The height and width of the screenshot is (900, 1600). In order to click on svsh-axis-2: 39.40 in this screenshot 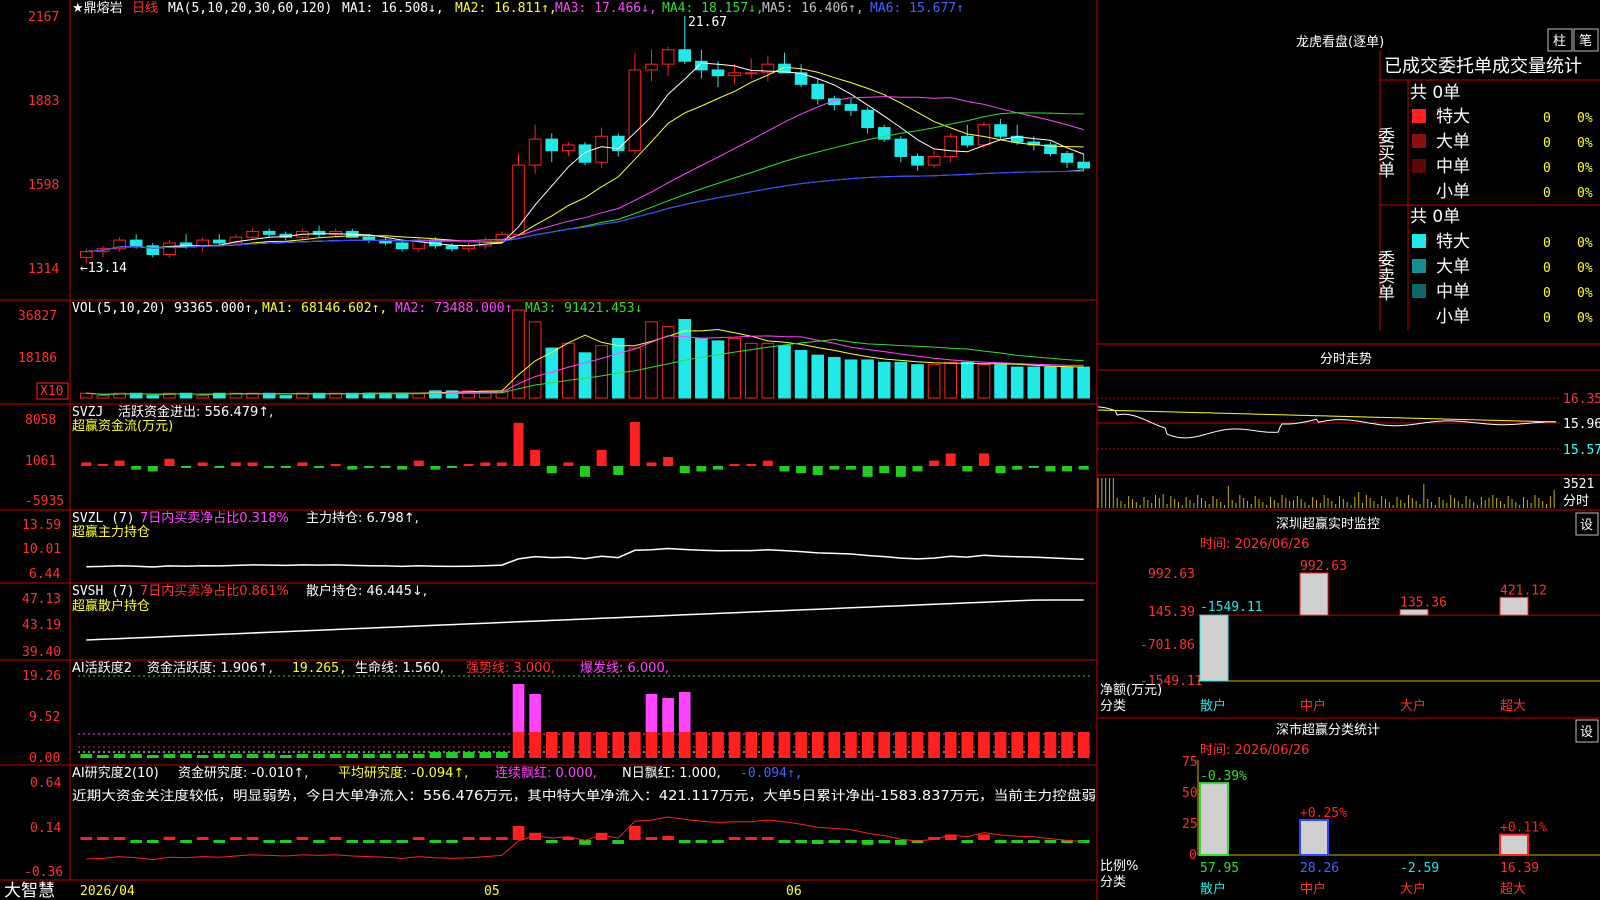, I will do `click(41, 652)`.